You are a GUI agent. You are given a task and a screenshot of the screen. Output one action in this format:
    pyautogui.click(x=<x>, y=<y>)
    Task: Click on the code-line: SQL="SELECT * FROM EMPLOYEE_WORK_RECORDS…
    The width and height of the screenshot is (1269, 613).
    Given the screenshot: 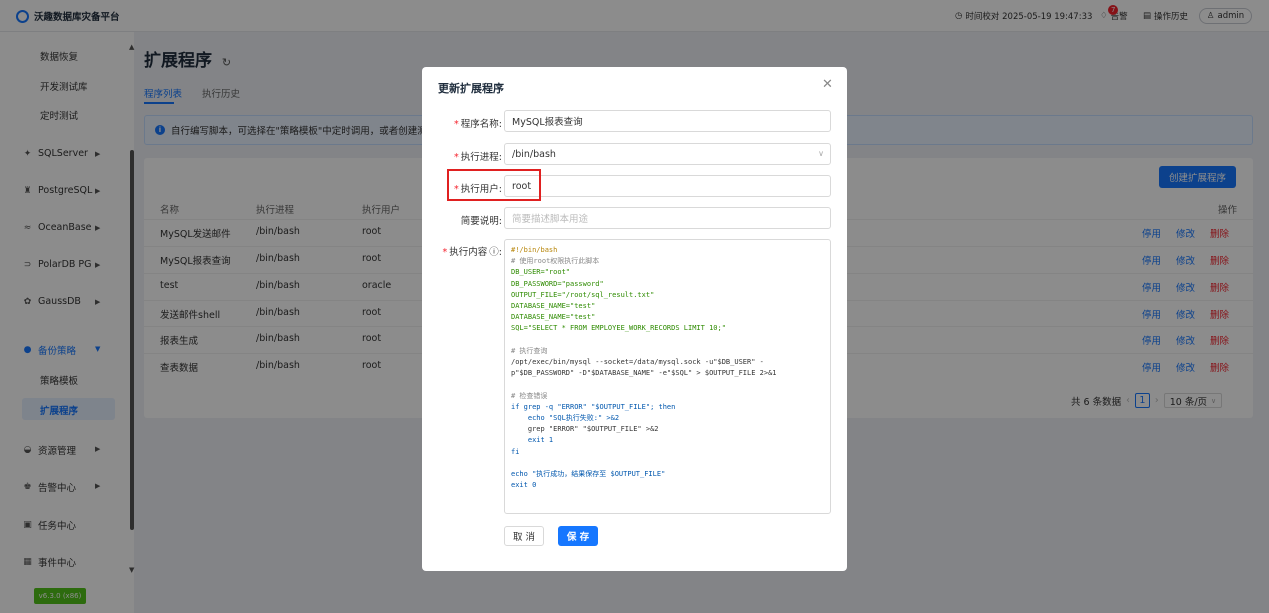 What is the action you would take?
    pyautogui.click(x=618, y=328)
    